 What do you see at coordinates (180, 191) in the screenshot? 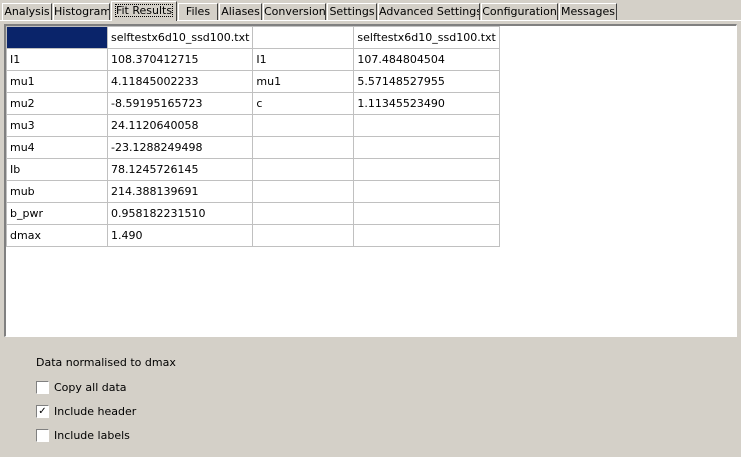
I see `param-value-cell: 214.388139691` at bounding box center [180, 191].